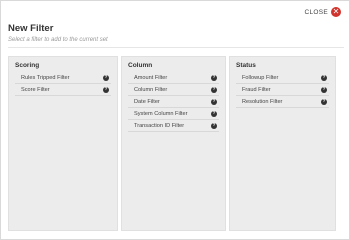  What do you see at coordinates (282, 90) in the screenshot?
I see `filter-item-fraud: Fraud Filter ?` at bounding box center [282, 90].